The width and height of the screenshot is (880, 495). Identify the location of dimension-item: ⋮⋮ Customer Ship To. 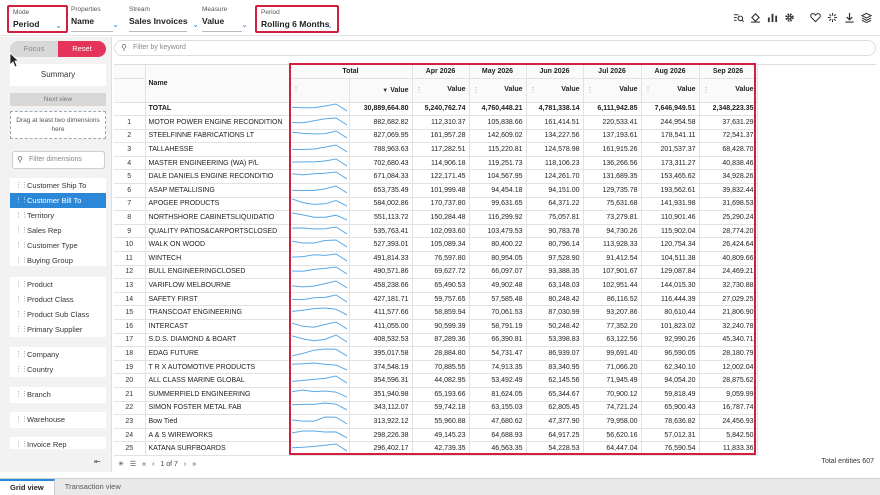
(58, 185).